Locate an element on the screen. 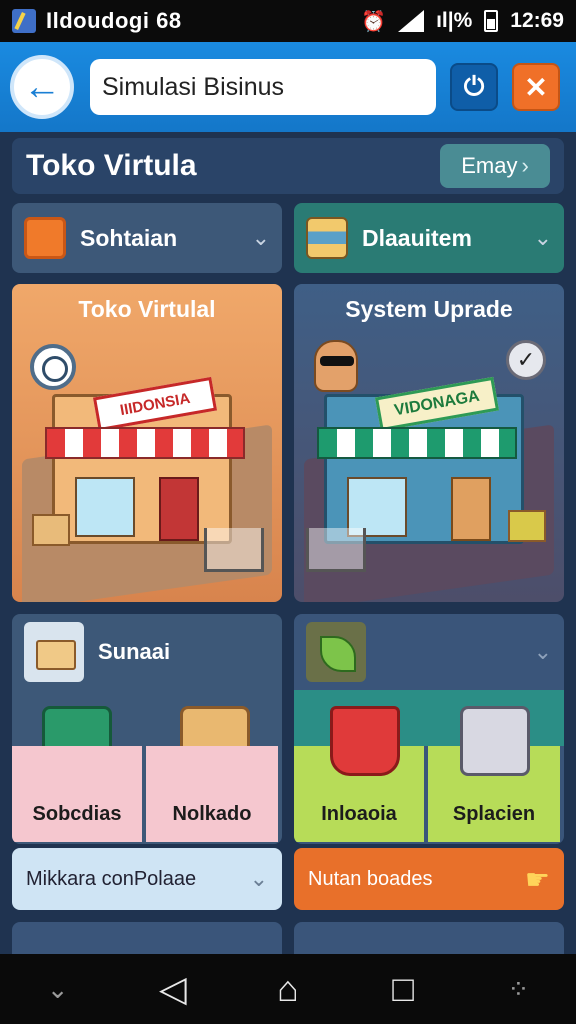 The height and width of the screenshot is (1024, 576). panel-left-label: Sunaai is located at coordinates (134, 651).